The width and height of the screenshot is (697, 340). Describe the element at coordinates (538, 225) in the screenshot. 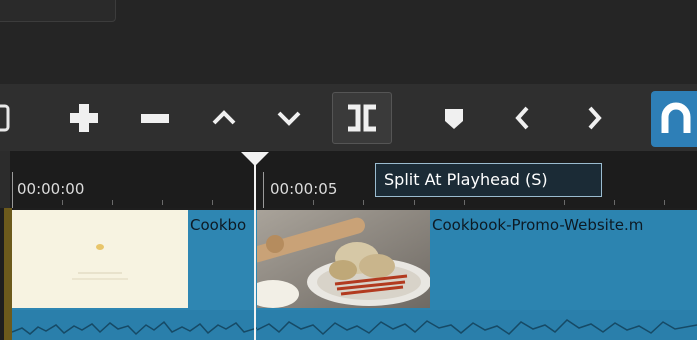

I see `clip-title: Cookbook-Promo-Website.m` at that location.